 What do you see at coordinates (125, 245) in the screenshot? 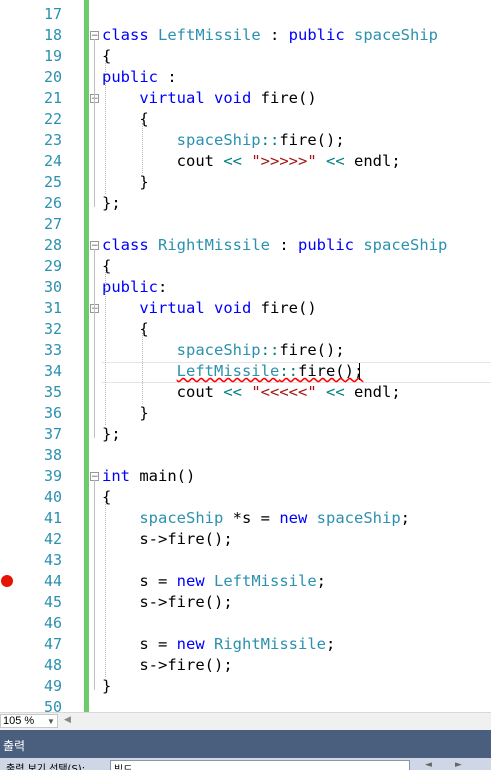
I see `code-token: class` at bounding box center [125, 245].